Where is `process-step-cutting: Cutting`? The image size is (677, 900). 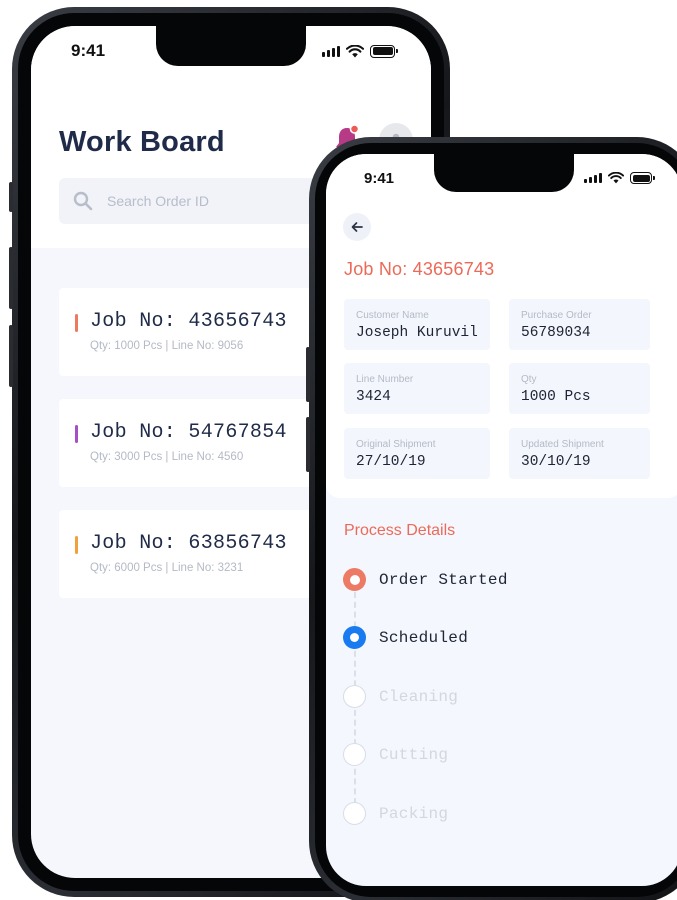 process-step-cutting: Cutting is located at coordinates (395, 754).